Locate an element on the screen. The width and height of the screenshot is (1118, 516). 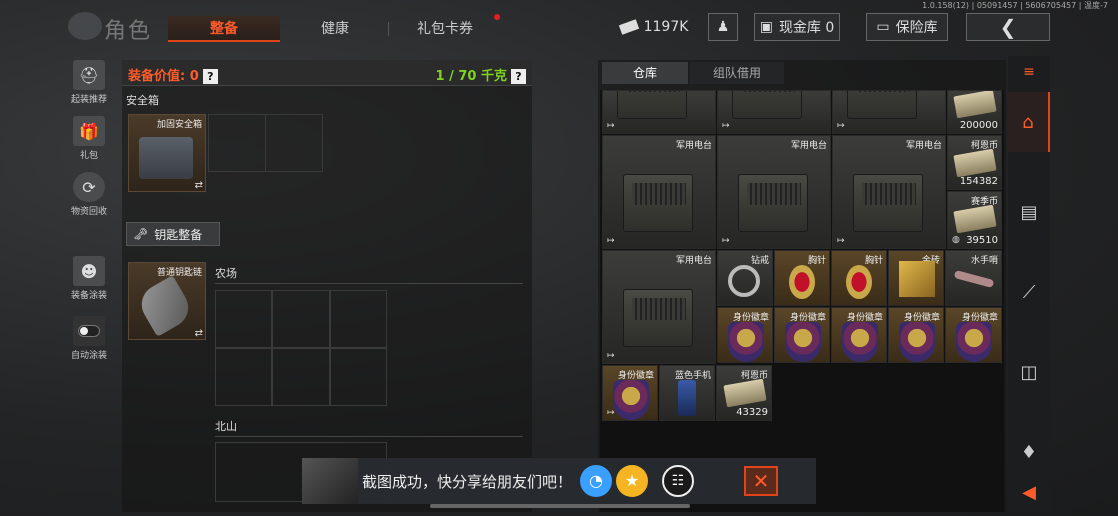
notification-dot-icon is located at coordinates (497, 17).